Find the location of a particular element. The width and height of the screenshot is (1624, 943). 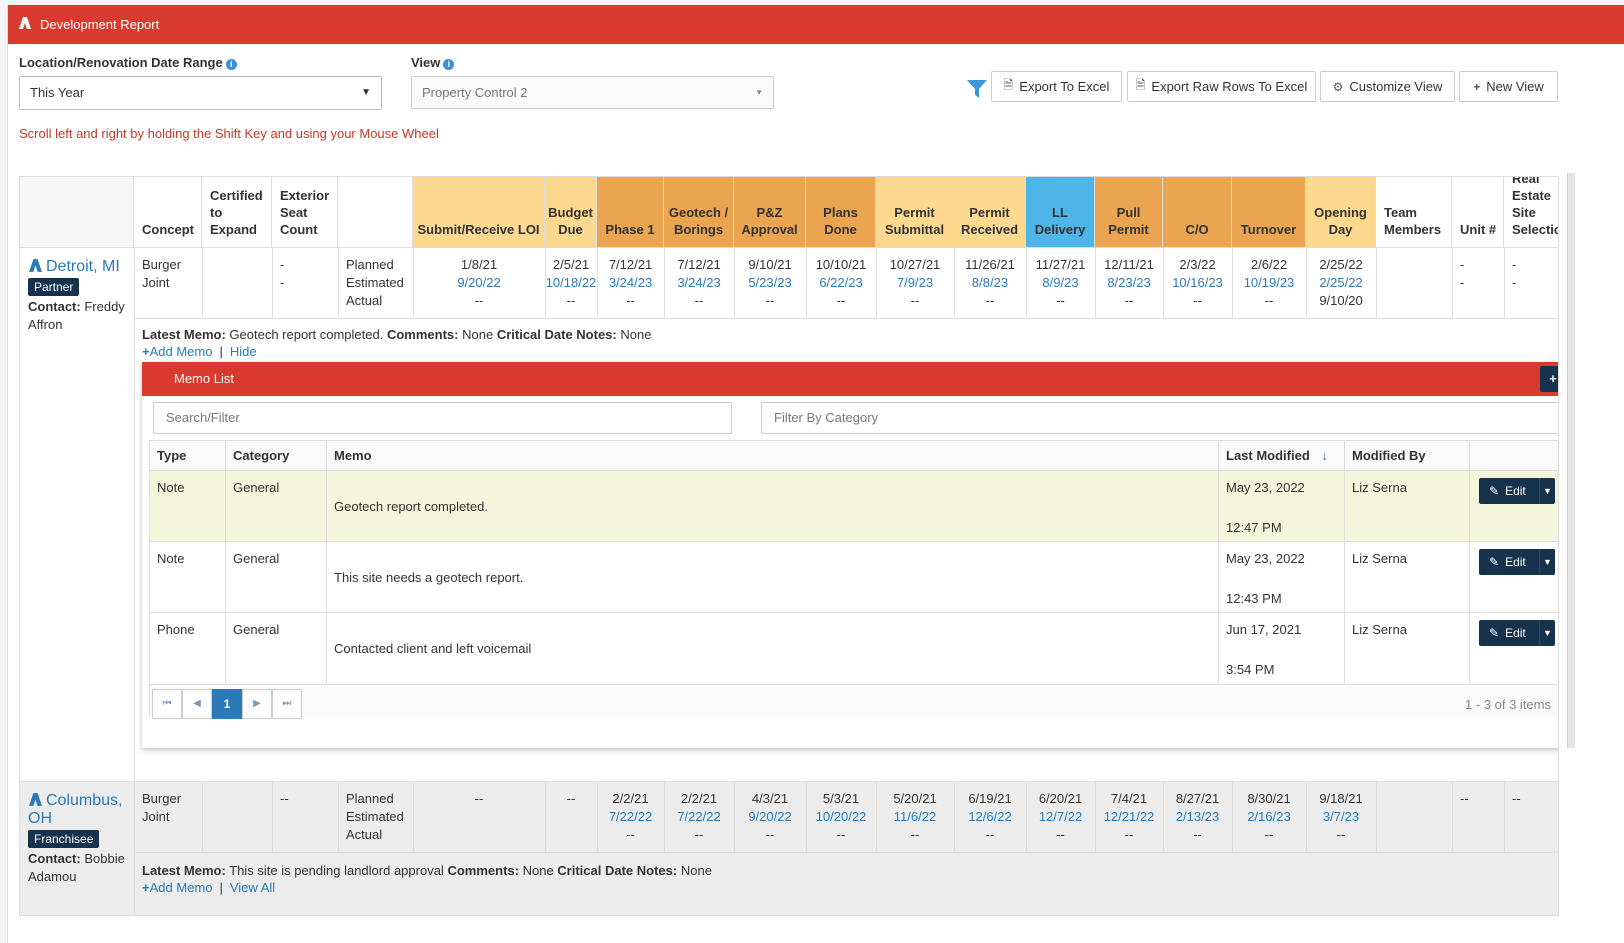

col-header: LL Delivery is located at coordinates (1060, 212).